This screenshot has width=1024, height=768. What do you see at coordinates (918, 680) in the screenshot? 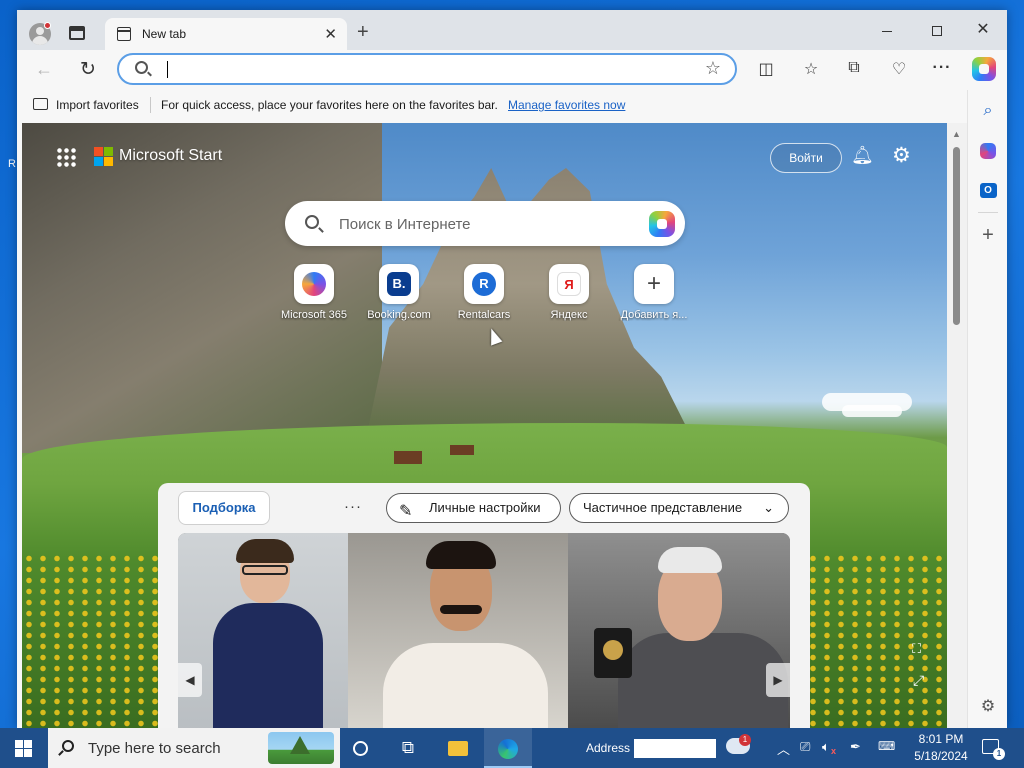
I see `expand-background-icon: ⤢` at bounding box center [918, 680].